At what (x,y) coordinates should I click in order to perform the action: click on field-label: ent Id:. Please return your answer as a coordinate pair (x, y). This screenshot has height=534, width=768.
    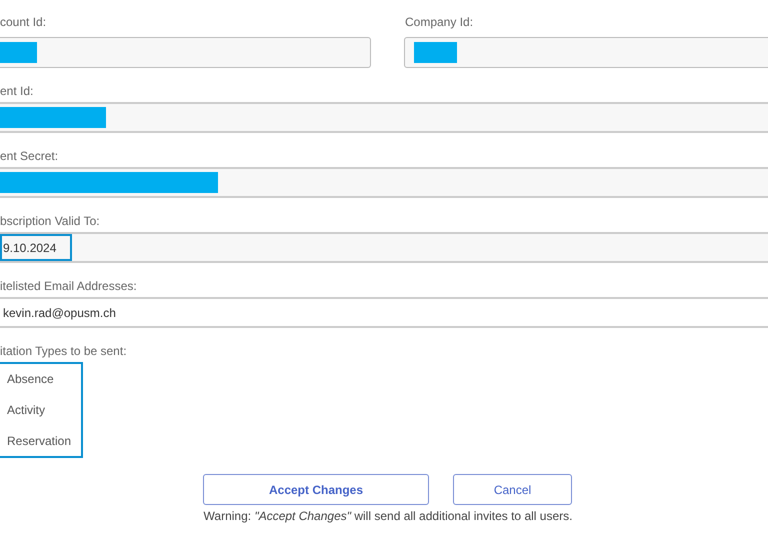
    Looking at the image, I should click on (17, 91).